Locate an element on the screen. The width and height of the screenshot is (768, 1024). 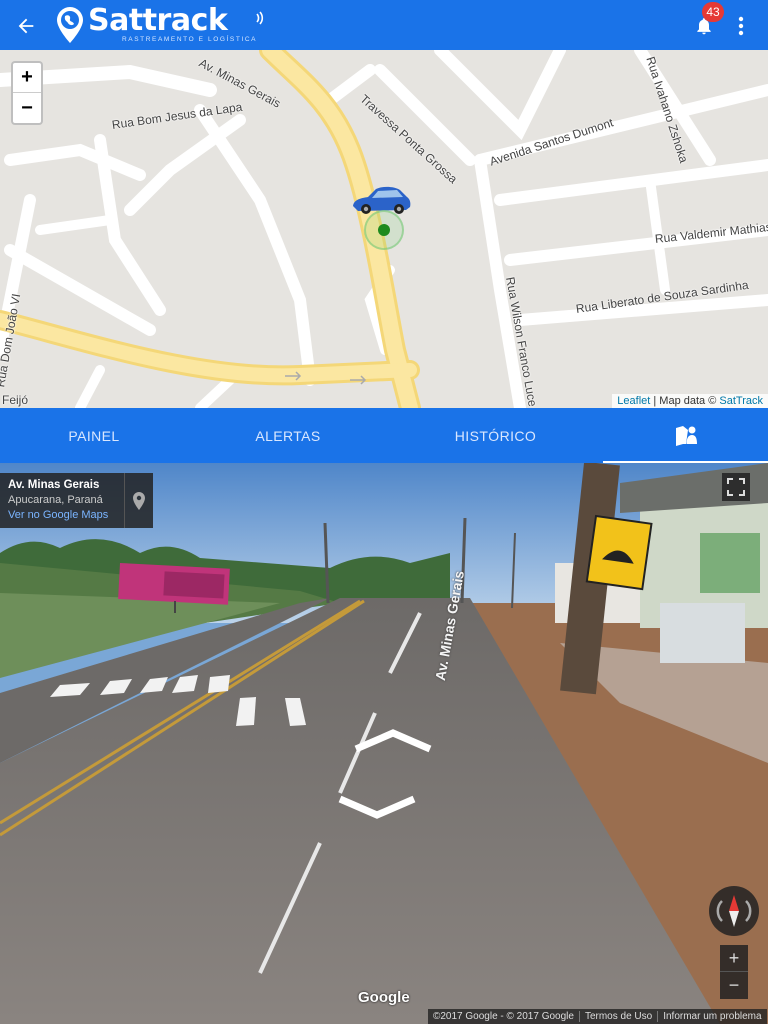
map-zoom-control: + − is located at coordinates (27, 93).